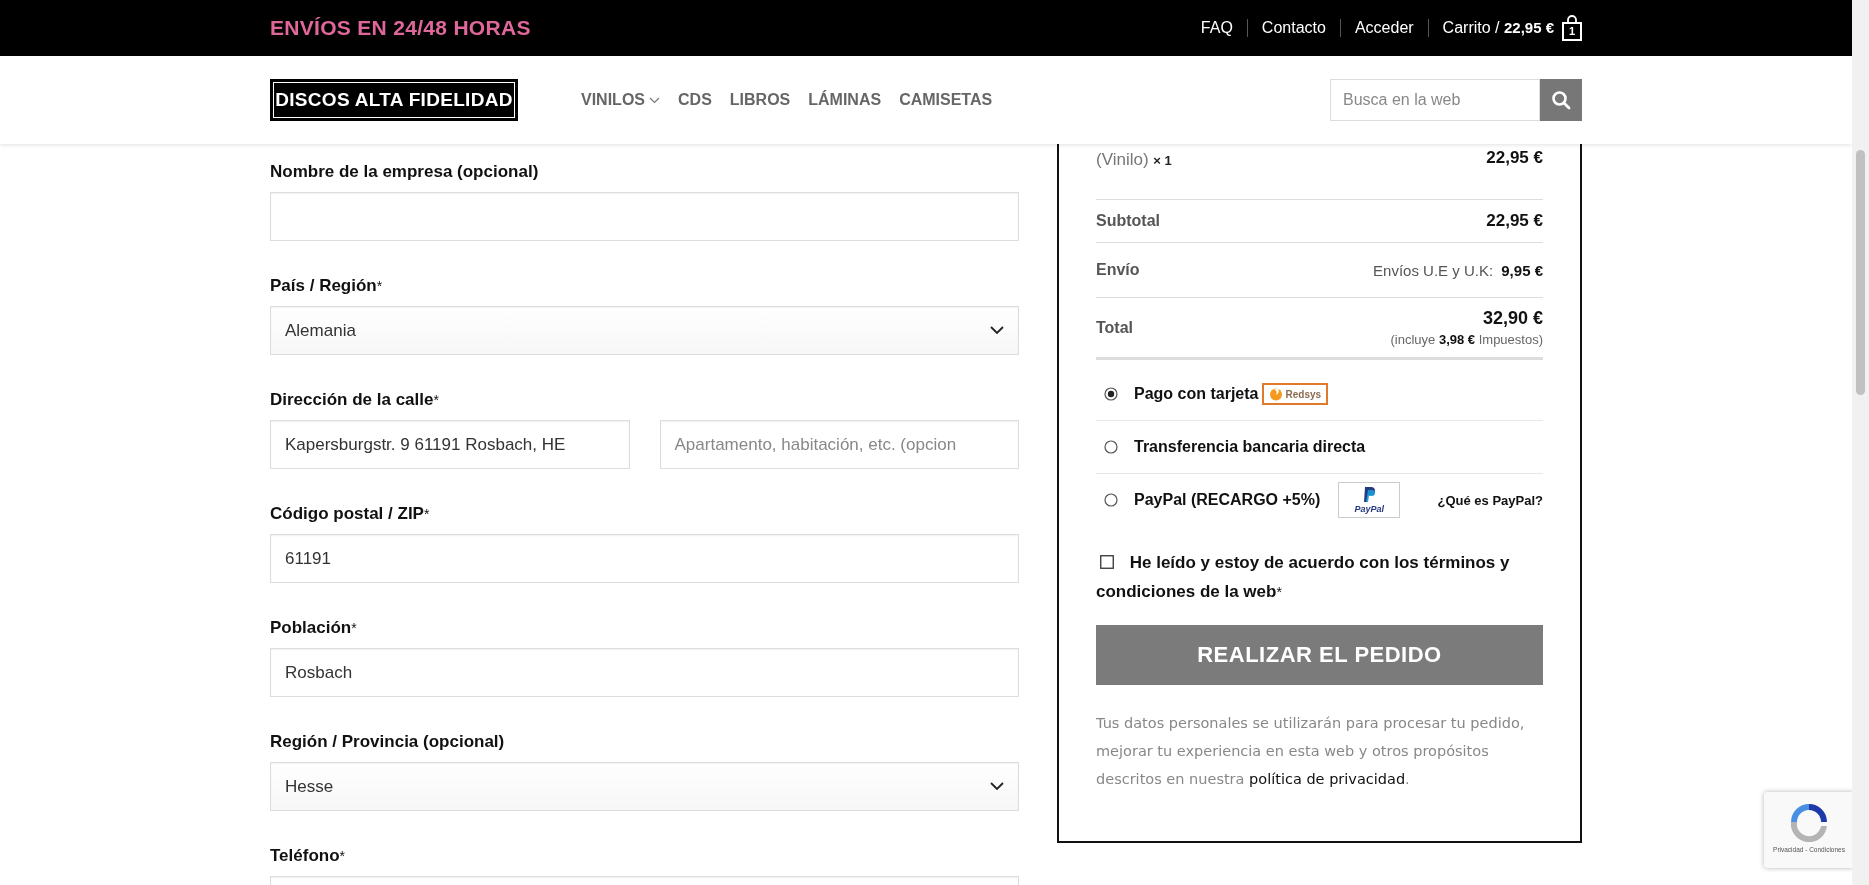 The image size is (1869, 885). Describe the element at coordinates (1327, 779) in the screenshot. I see `privacy-policy-link: política de privacidad` at that location.